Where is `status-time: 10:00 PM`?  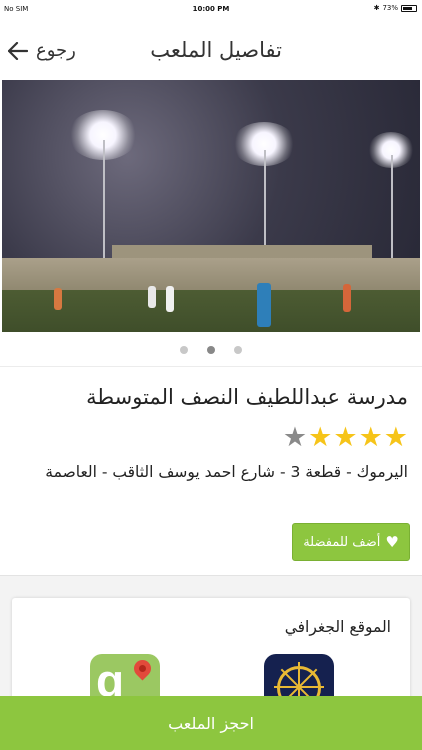
status-time: 10:00 PM is located at coordinates (211, 9).